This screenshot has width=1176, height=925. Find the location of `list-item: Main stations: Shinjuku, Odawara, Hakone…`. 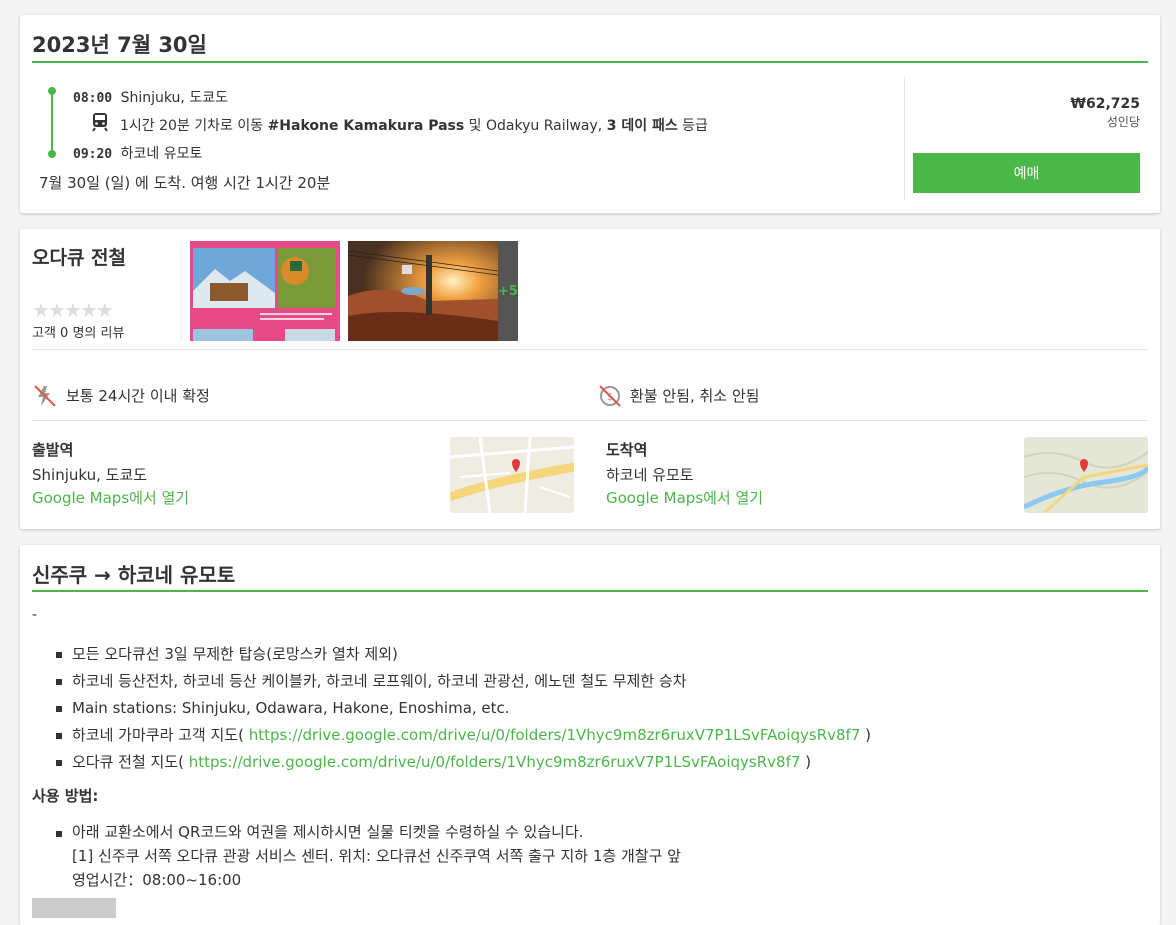

list-item: Main stations: Shinjuku, Odawara, Hakone… is located at coordinates (460, 708).